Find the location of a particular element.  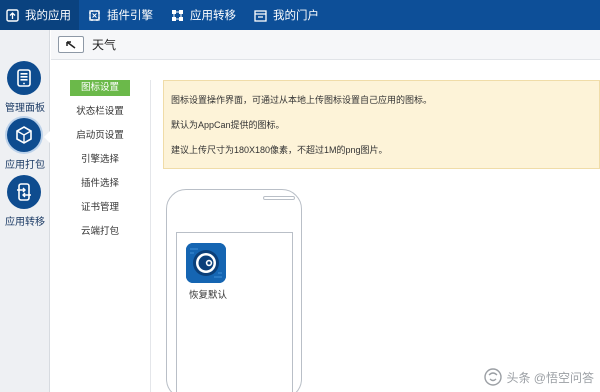

plugin-engine-icon is located at coordinates (94, 15).